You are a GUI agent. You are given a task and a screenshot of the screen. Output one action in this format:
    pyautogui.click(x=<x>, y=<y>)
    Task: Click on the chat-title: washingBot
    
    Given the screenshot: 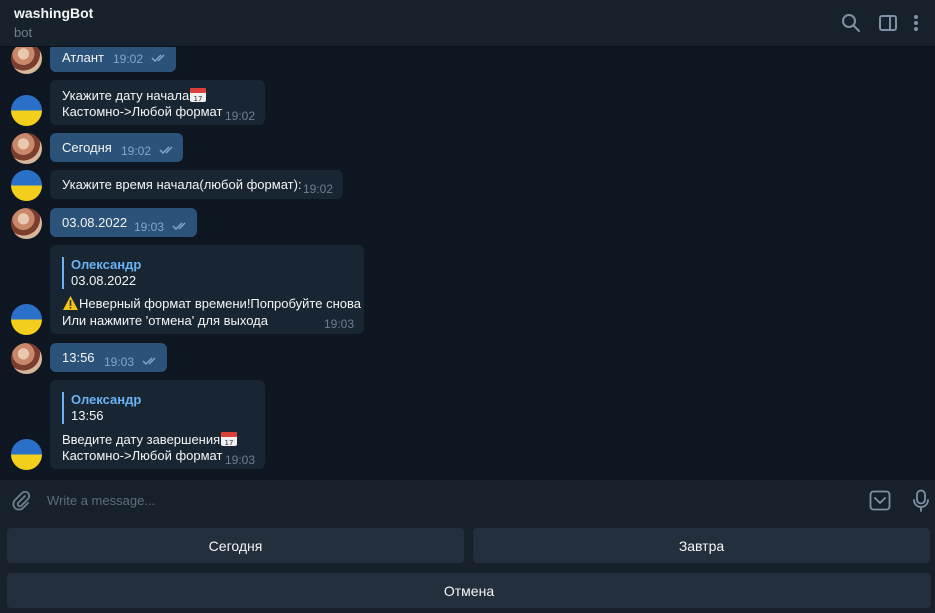 What is the action you would take?
    pyautogui.click(x=53, y=13)
    